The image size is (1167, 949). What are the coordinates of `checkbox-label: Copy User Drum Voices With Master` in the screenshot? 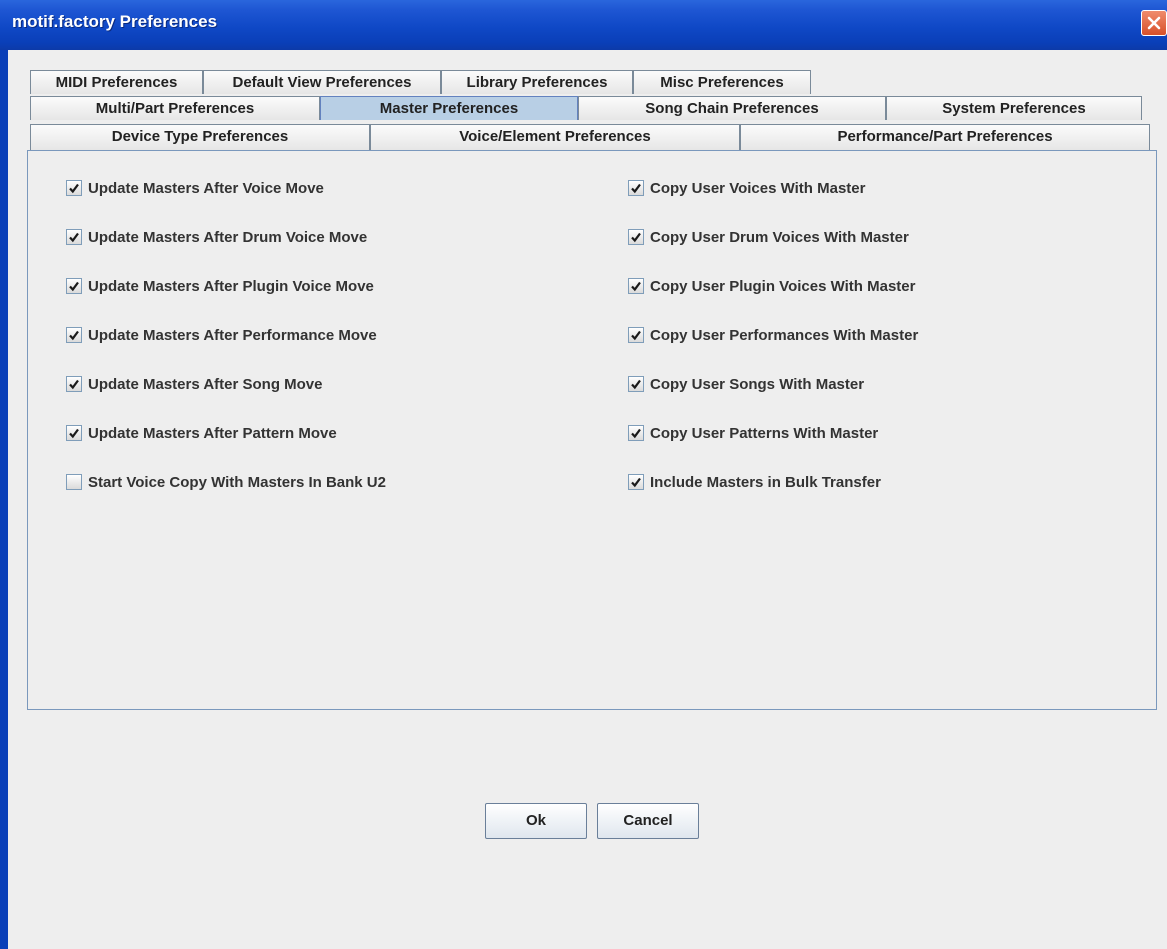 It's located at (779, 237).